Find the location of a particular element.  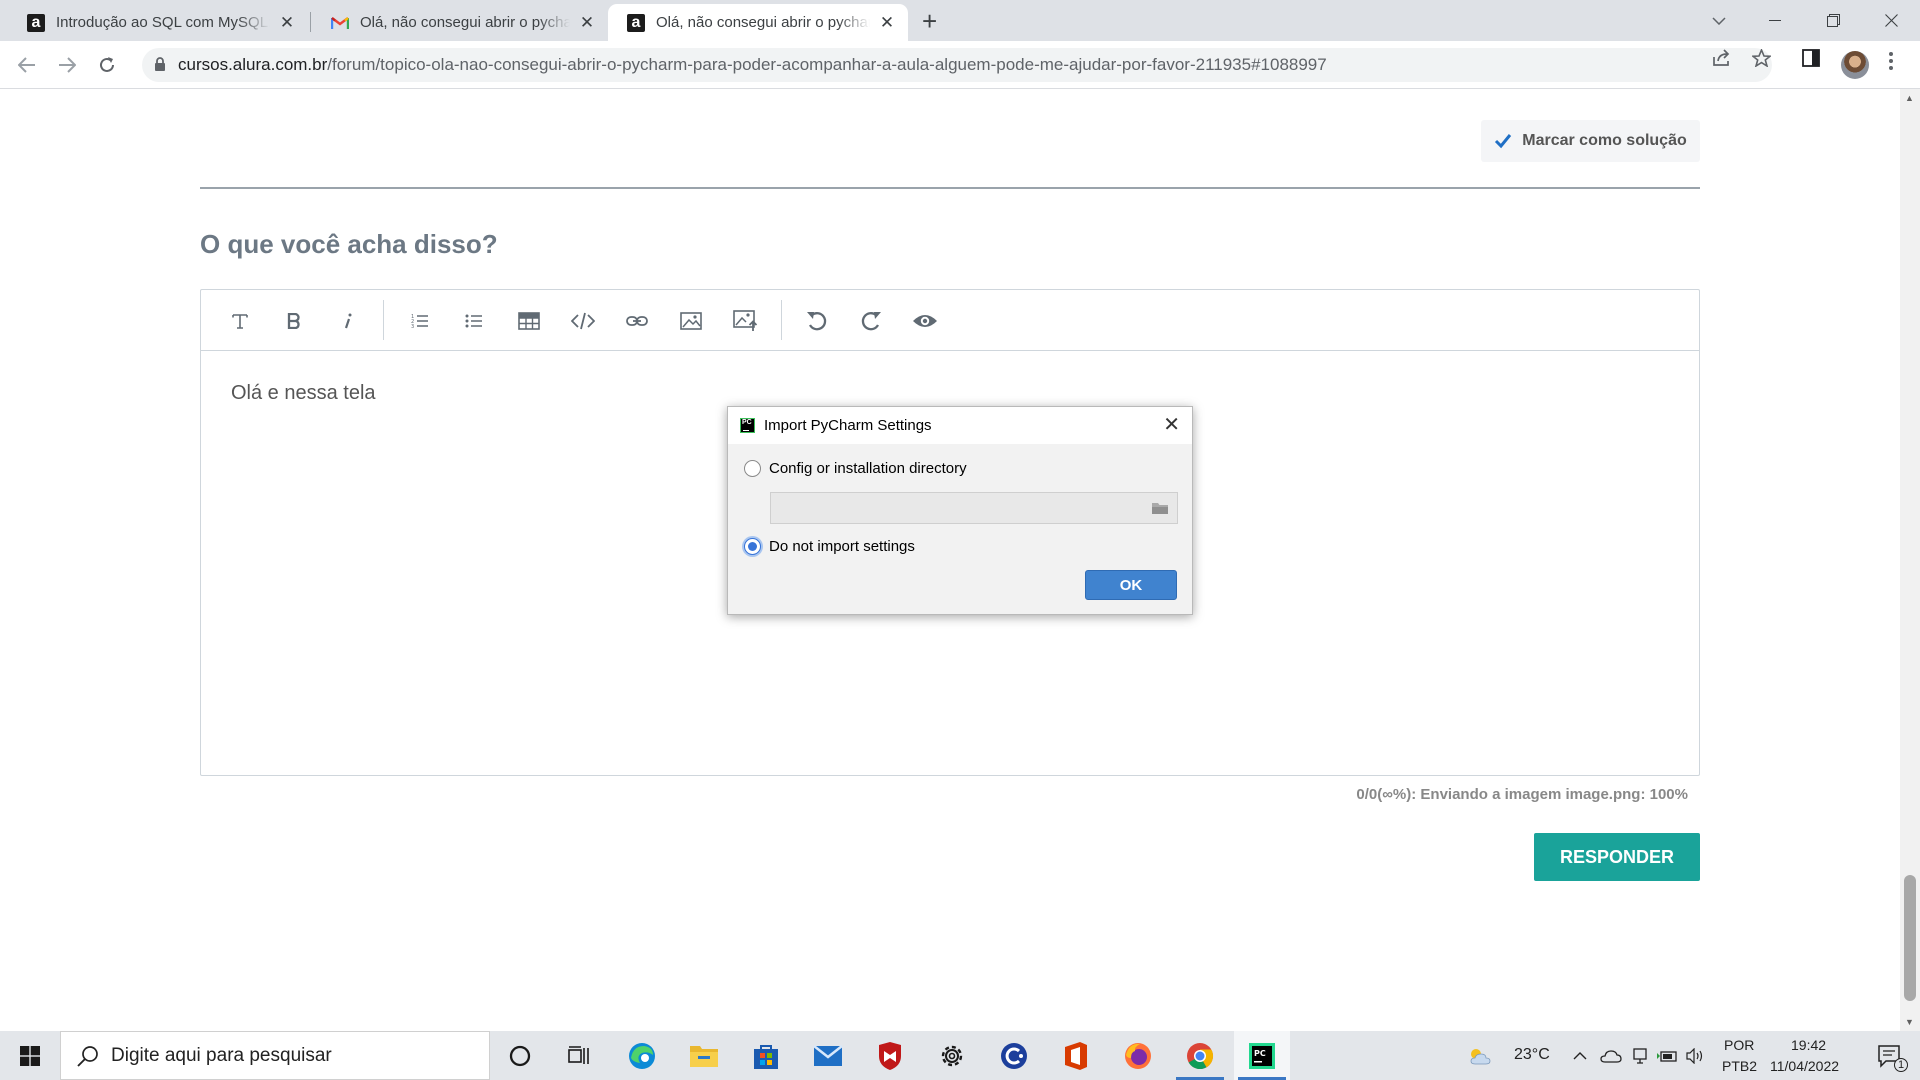

directory-input is located at coordinates (974, 508).